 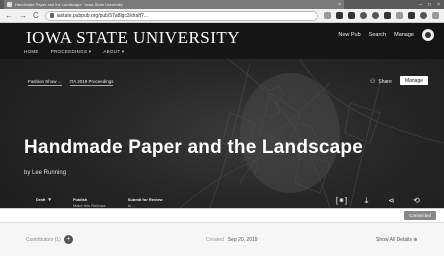 I want to click on extension-icons, so click(x=381, y=15).